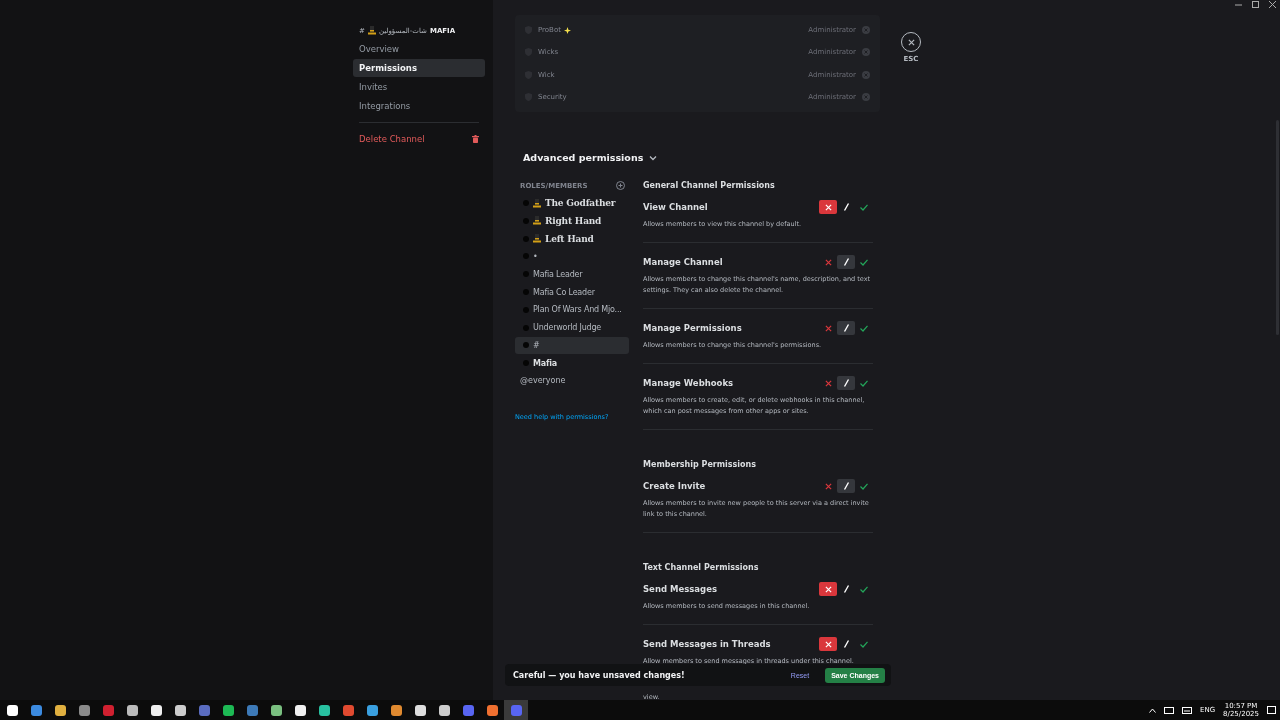 This screenshot has height=720, width=1280. Describe the element at coordinates (419, 49) in the screenshot. I see `sidebar-item: Overview` at that location.